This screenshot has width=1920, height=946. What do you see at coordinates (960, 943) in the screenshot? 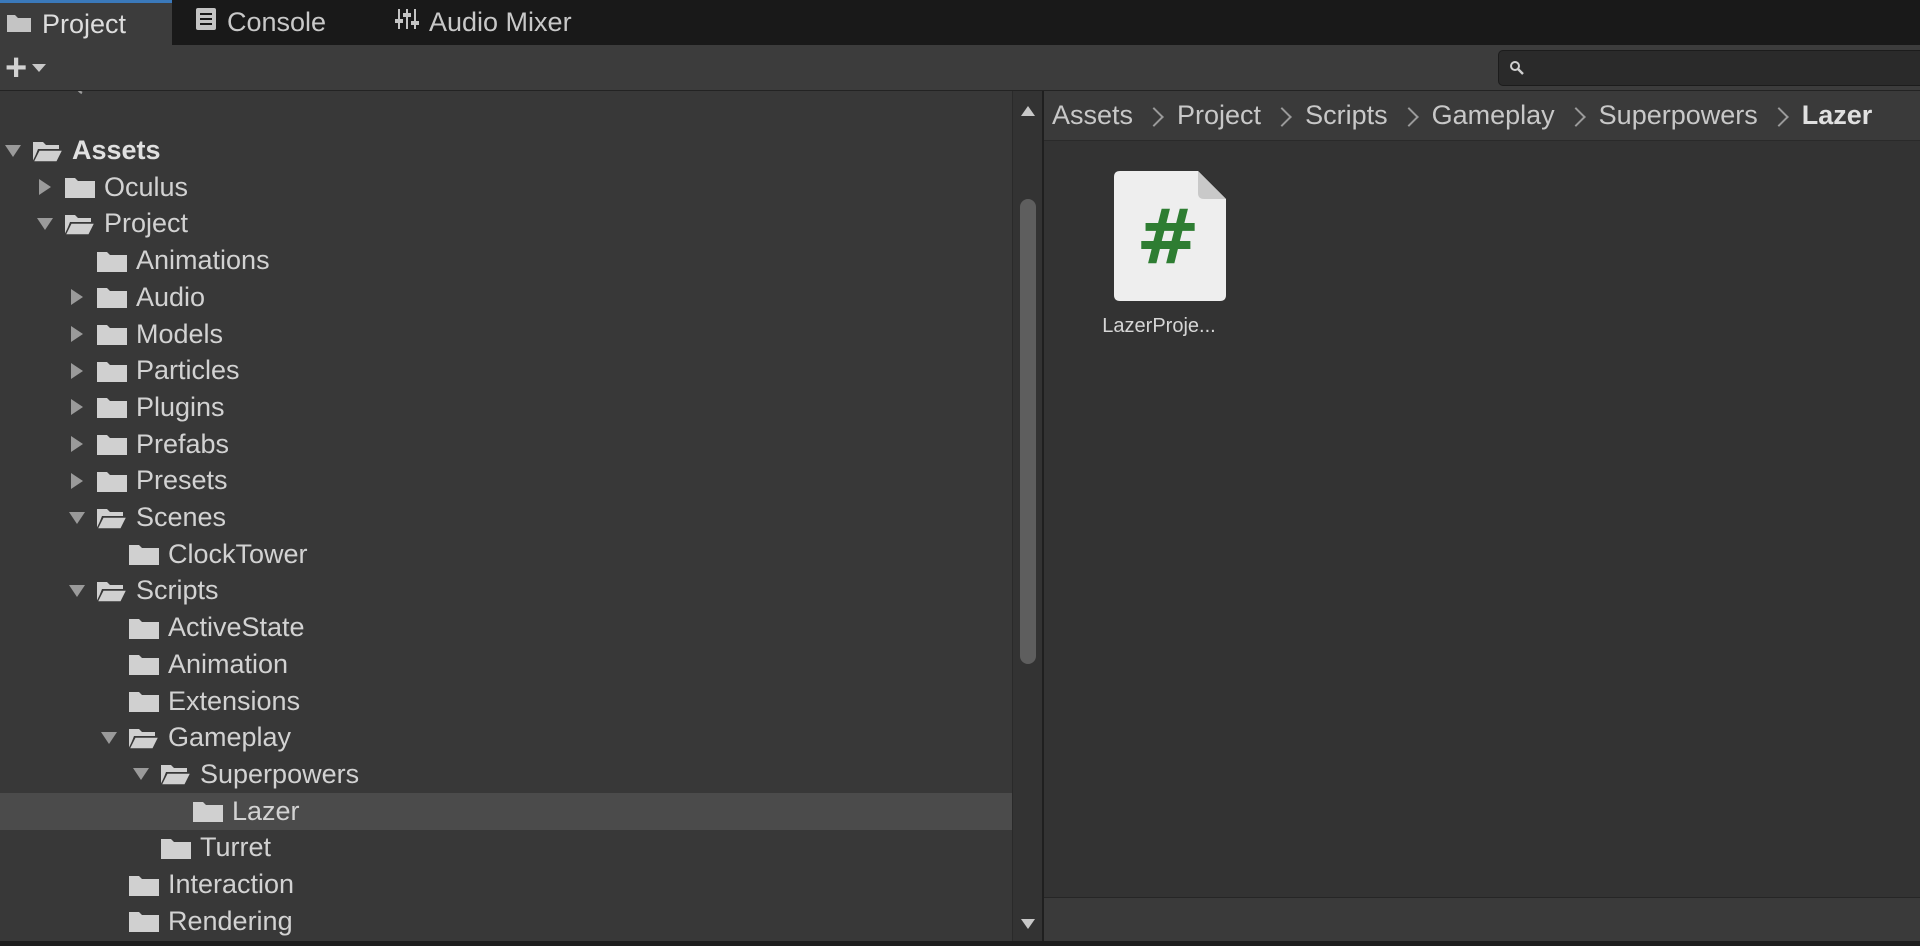
I see `window-bottom-edge` at bounding box center [960, 943].